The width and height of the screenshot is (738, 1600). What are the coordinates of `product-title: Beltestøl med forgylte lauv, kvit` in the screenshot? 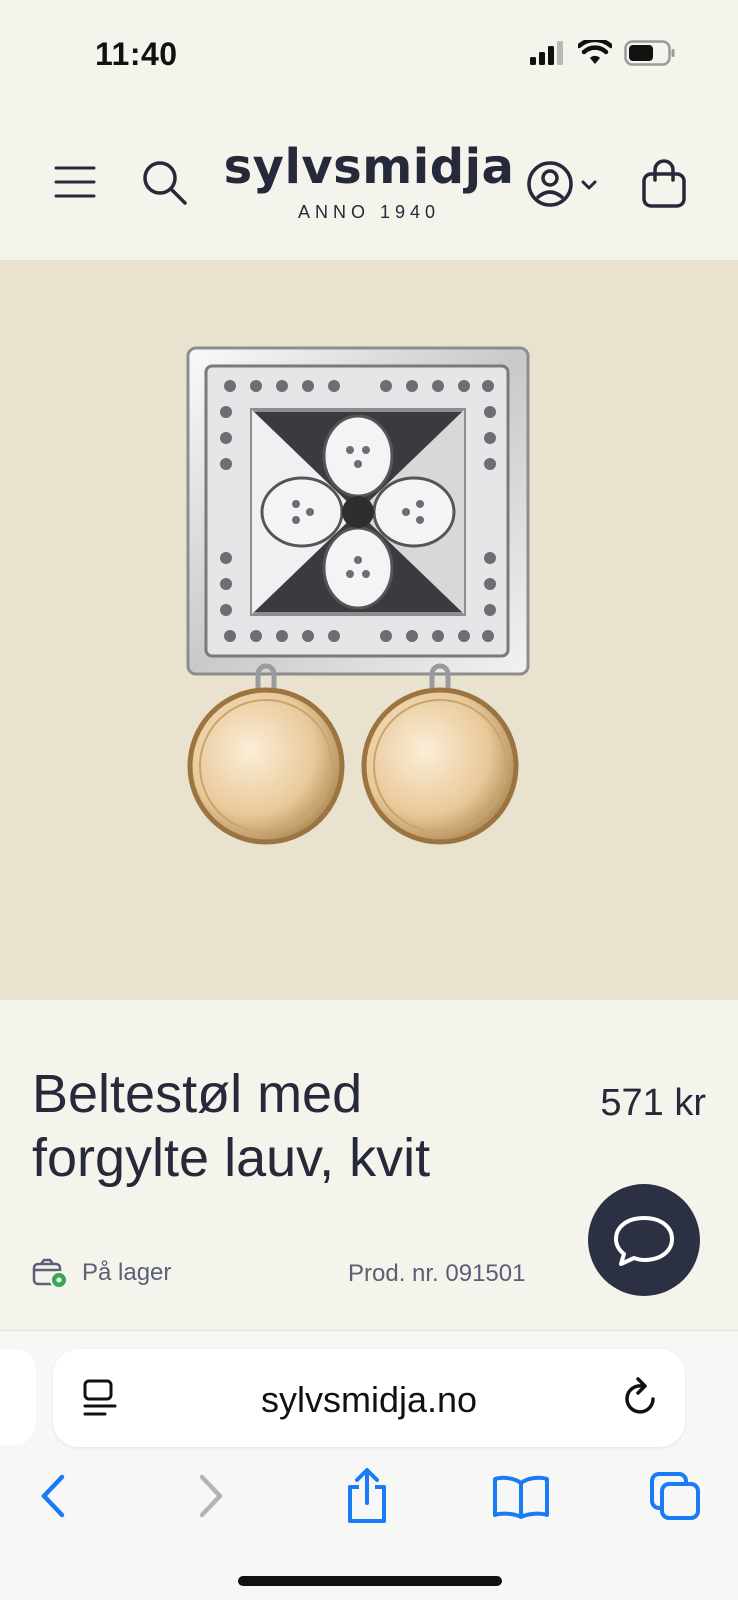 It's located at (231, 1126).